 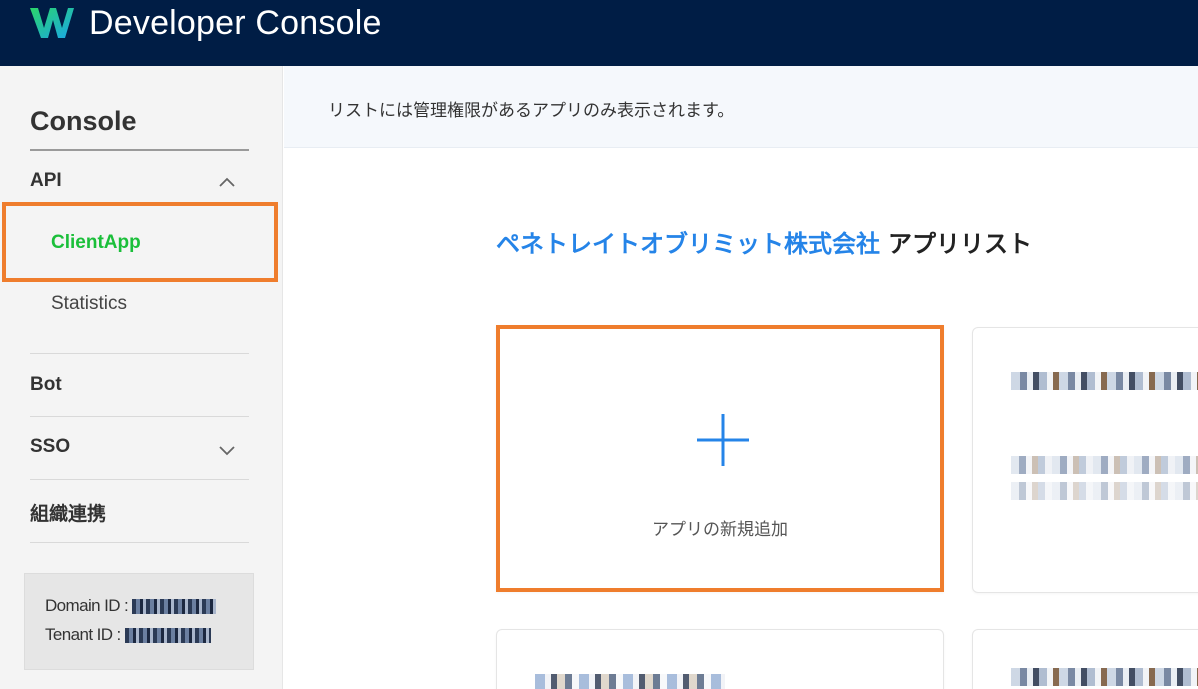 What do you see at coordinates (720, 530) in the screenshot?
I see `add-app-label: アプリの新規追加` at bounding box center [720, 530].